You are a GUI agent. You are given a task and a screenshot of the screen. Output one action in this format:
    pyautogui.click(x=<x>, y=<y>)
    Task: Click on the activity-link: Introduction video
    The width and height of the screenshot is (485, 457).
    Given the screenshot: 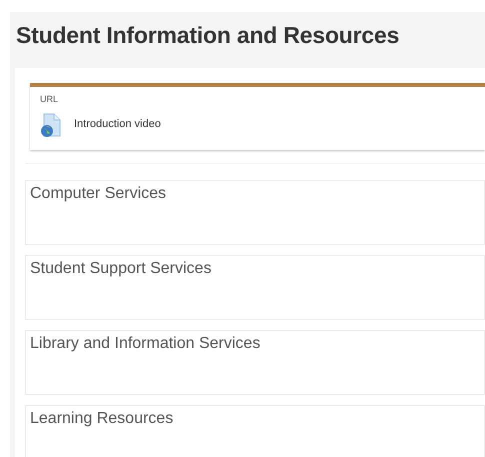 What is the action you would take?
    pyautogui.click(x=117, y=124)
    